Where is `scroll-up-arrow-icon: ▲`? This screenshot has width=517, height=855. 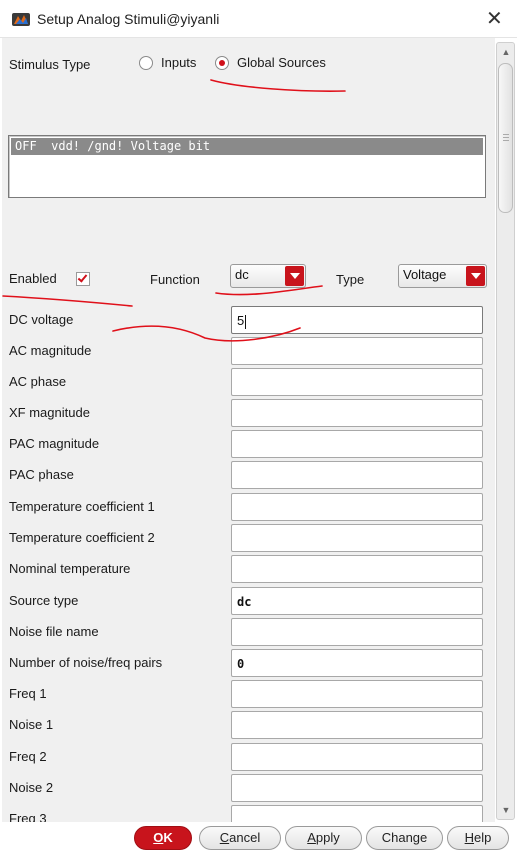
scroll-up-arrow-icon: ▲ is located at coordinates (506, 52).